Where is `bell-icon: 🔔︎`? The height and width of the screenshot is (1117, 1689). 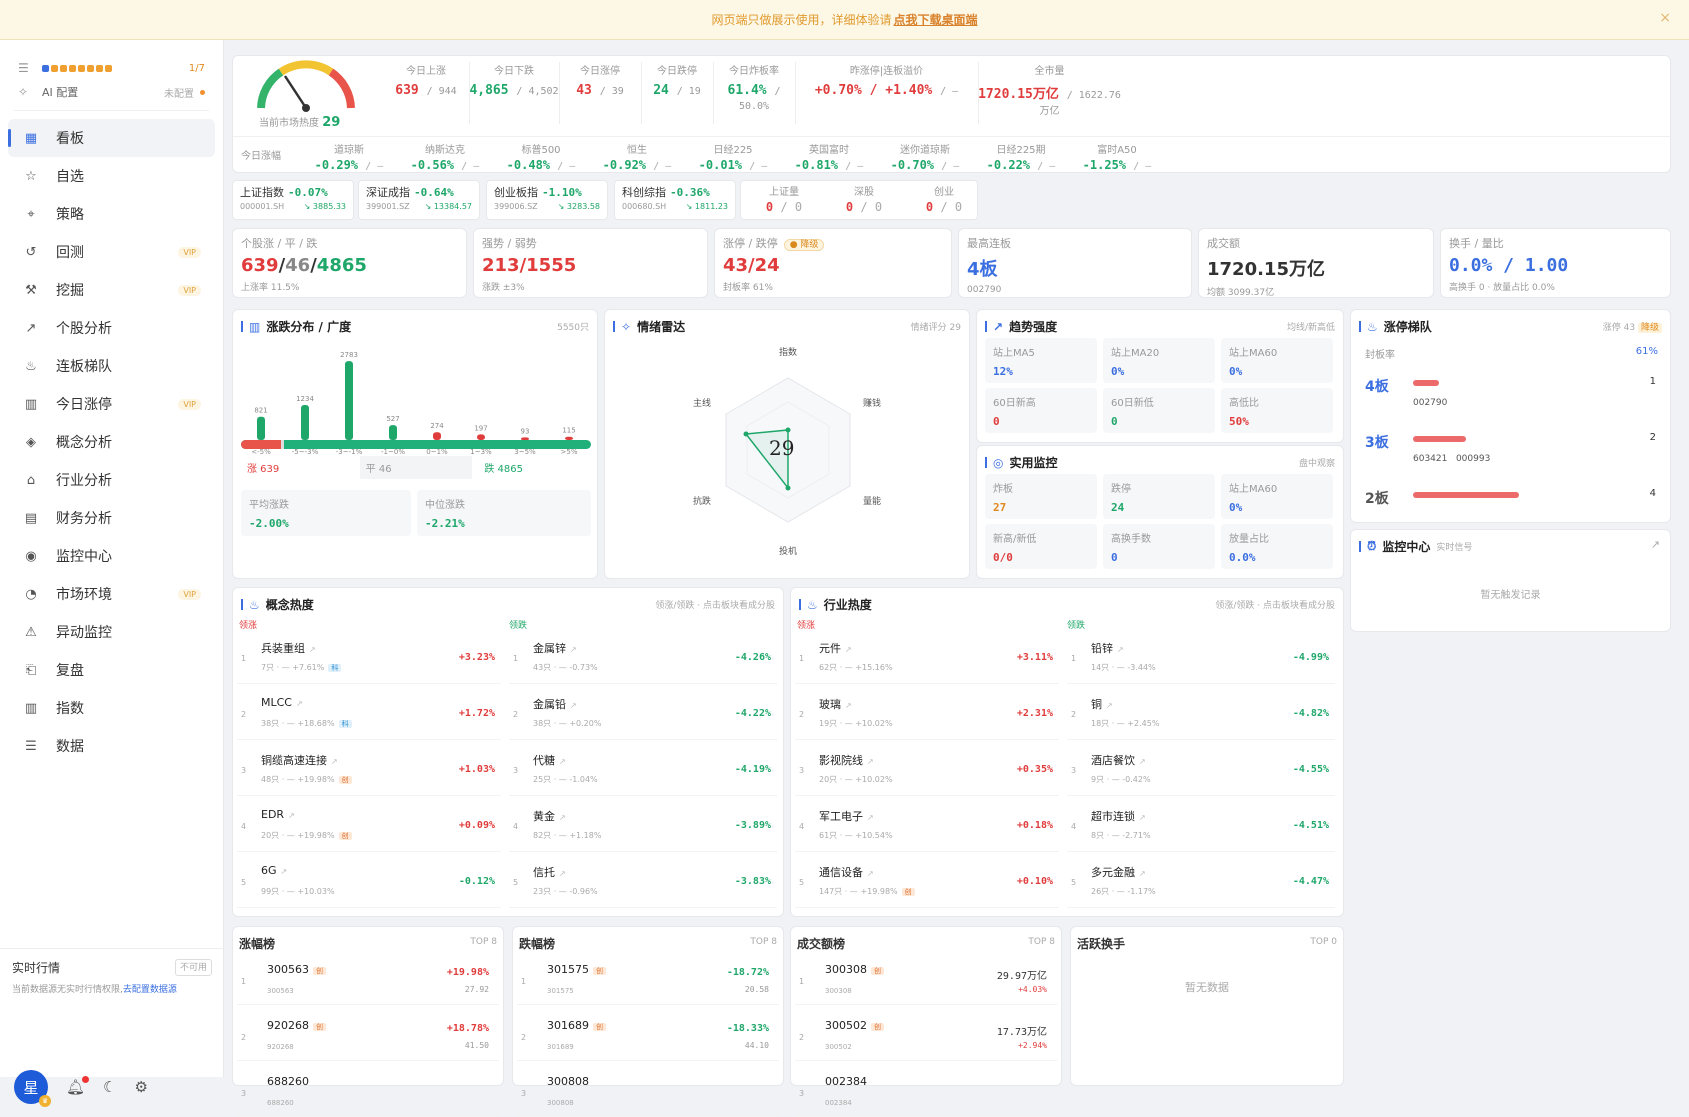
bell-icon: 🔔︎ is located at coordinates (78, 1086).